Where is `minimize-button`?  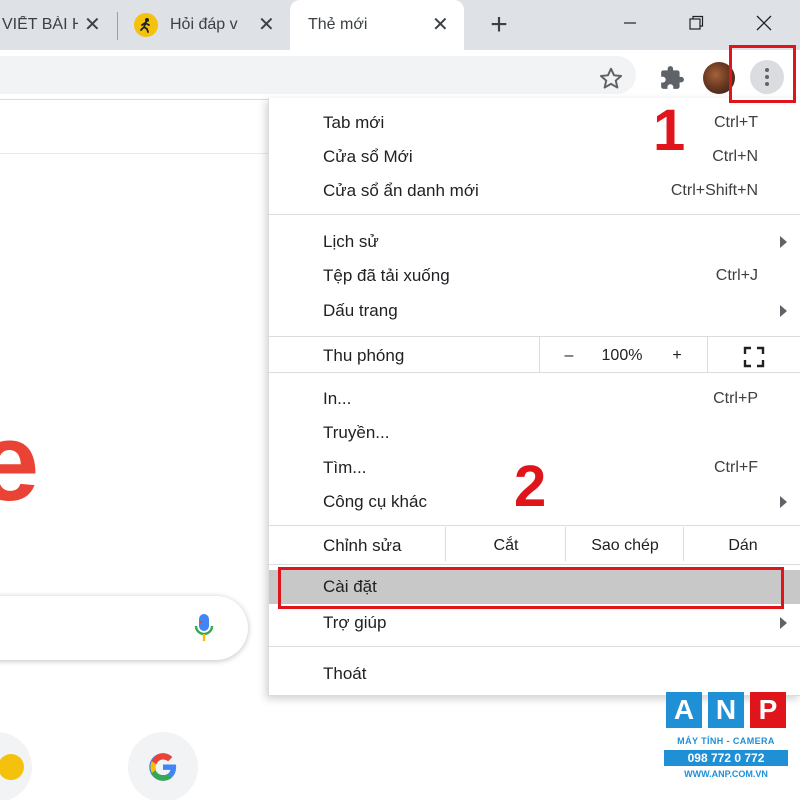 minimize-button is located at coordinates (630, 23).